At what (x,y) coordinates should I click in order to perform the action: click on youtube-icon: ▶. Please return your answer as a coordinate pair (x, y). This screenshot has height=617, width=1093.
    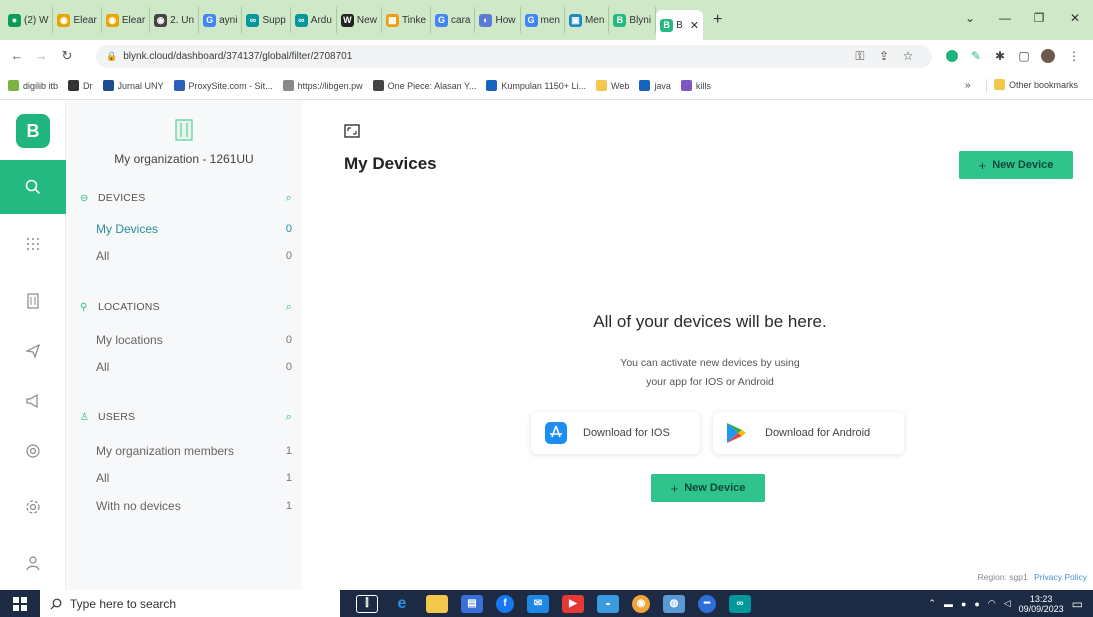
    Looking at the image, I should click on (573, 603).